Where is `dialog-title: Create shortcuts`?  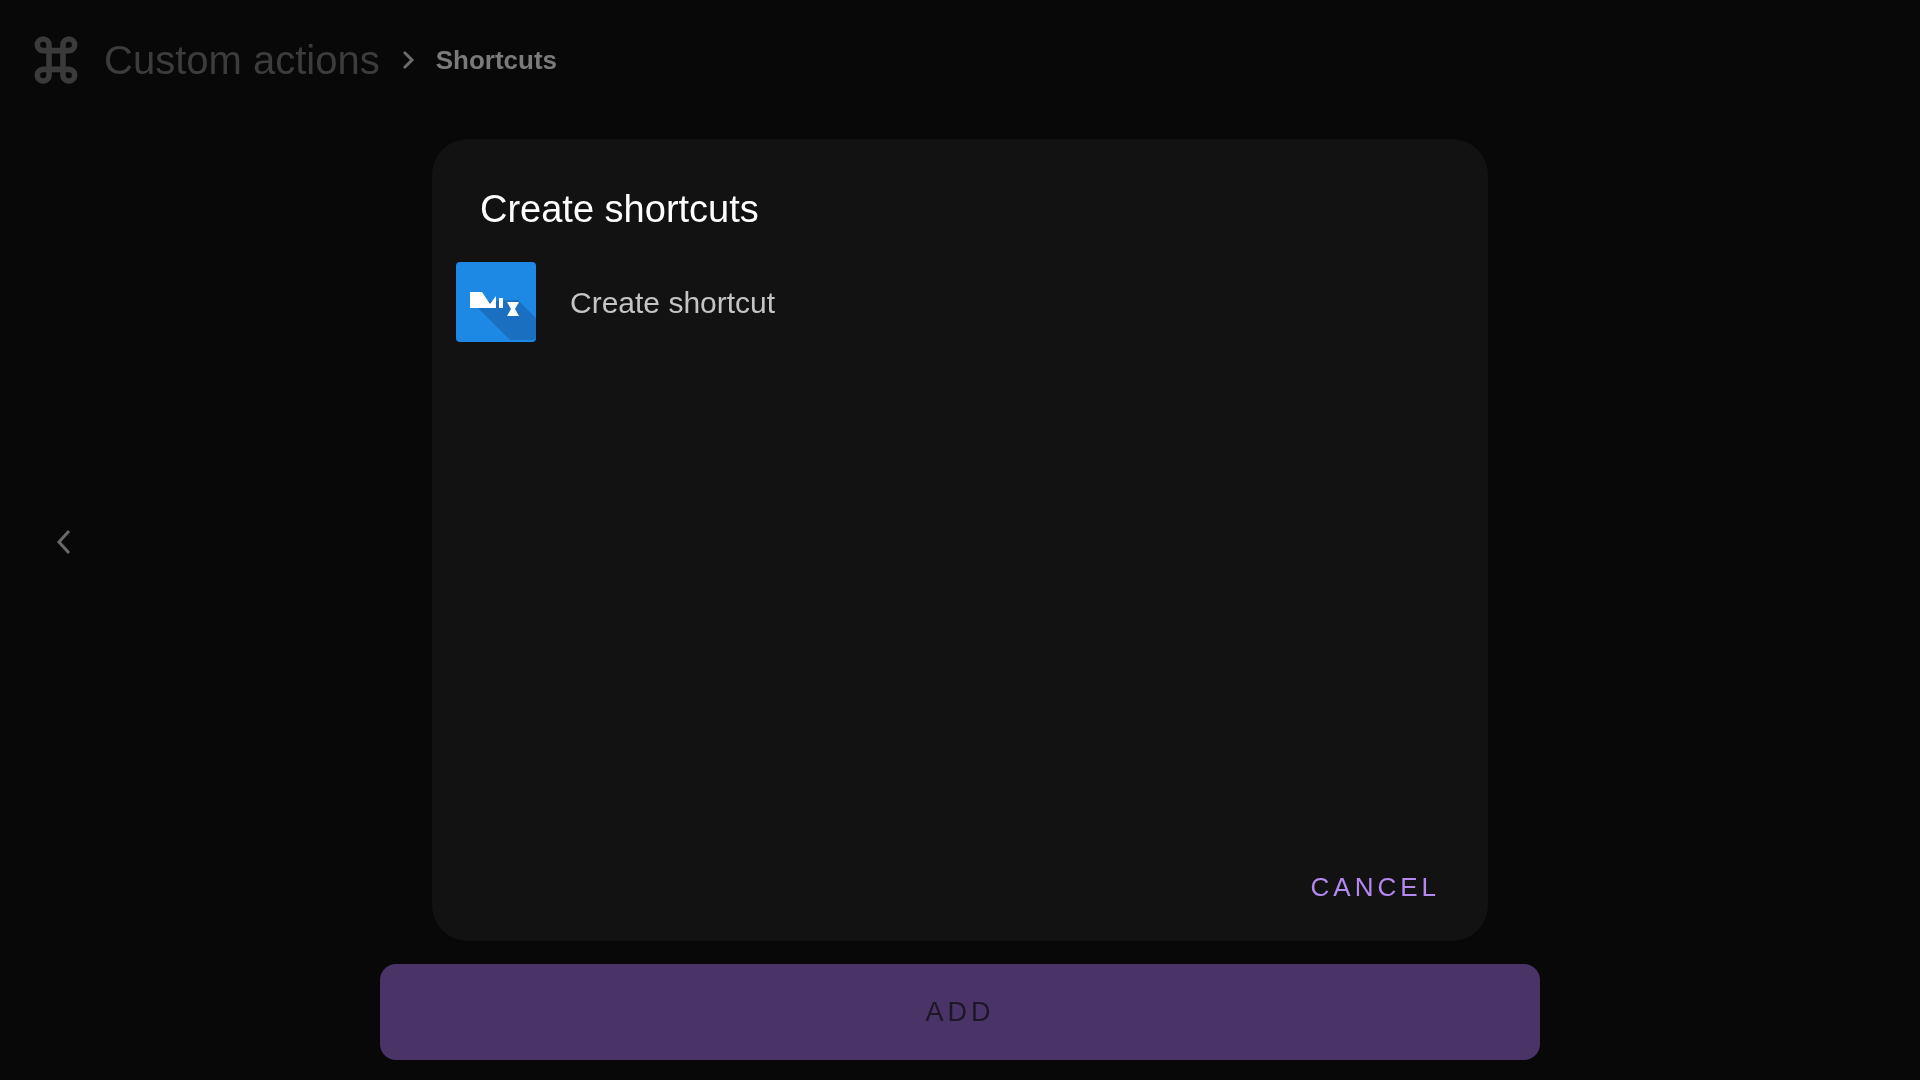
dialog-title: Create shortcuts is located at coordinates (619, 209).